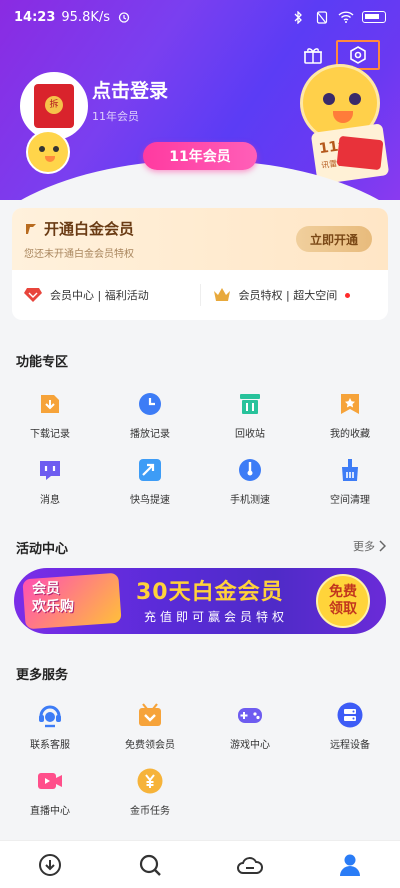 This screenshot has width=400, height=888. I want to click on space-clean-icon, so click(350, 470).